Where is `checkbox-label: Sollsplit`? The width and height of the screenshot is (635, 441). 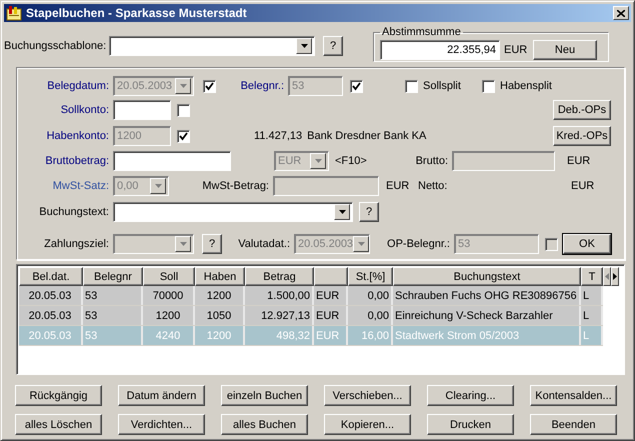 checkbox-label: Sollsplit is located at coordinates (442, 86).